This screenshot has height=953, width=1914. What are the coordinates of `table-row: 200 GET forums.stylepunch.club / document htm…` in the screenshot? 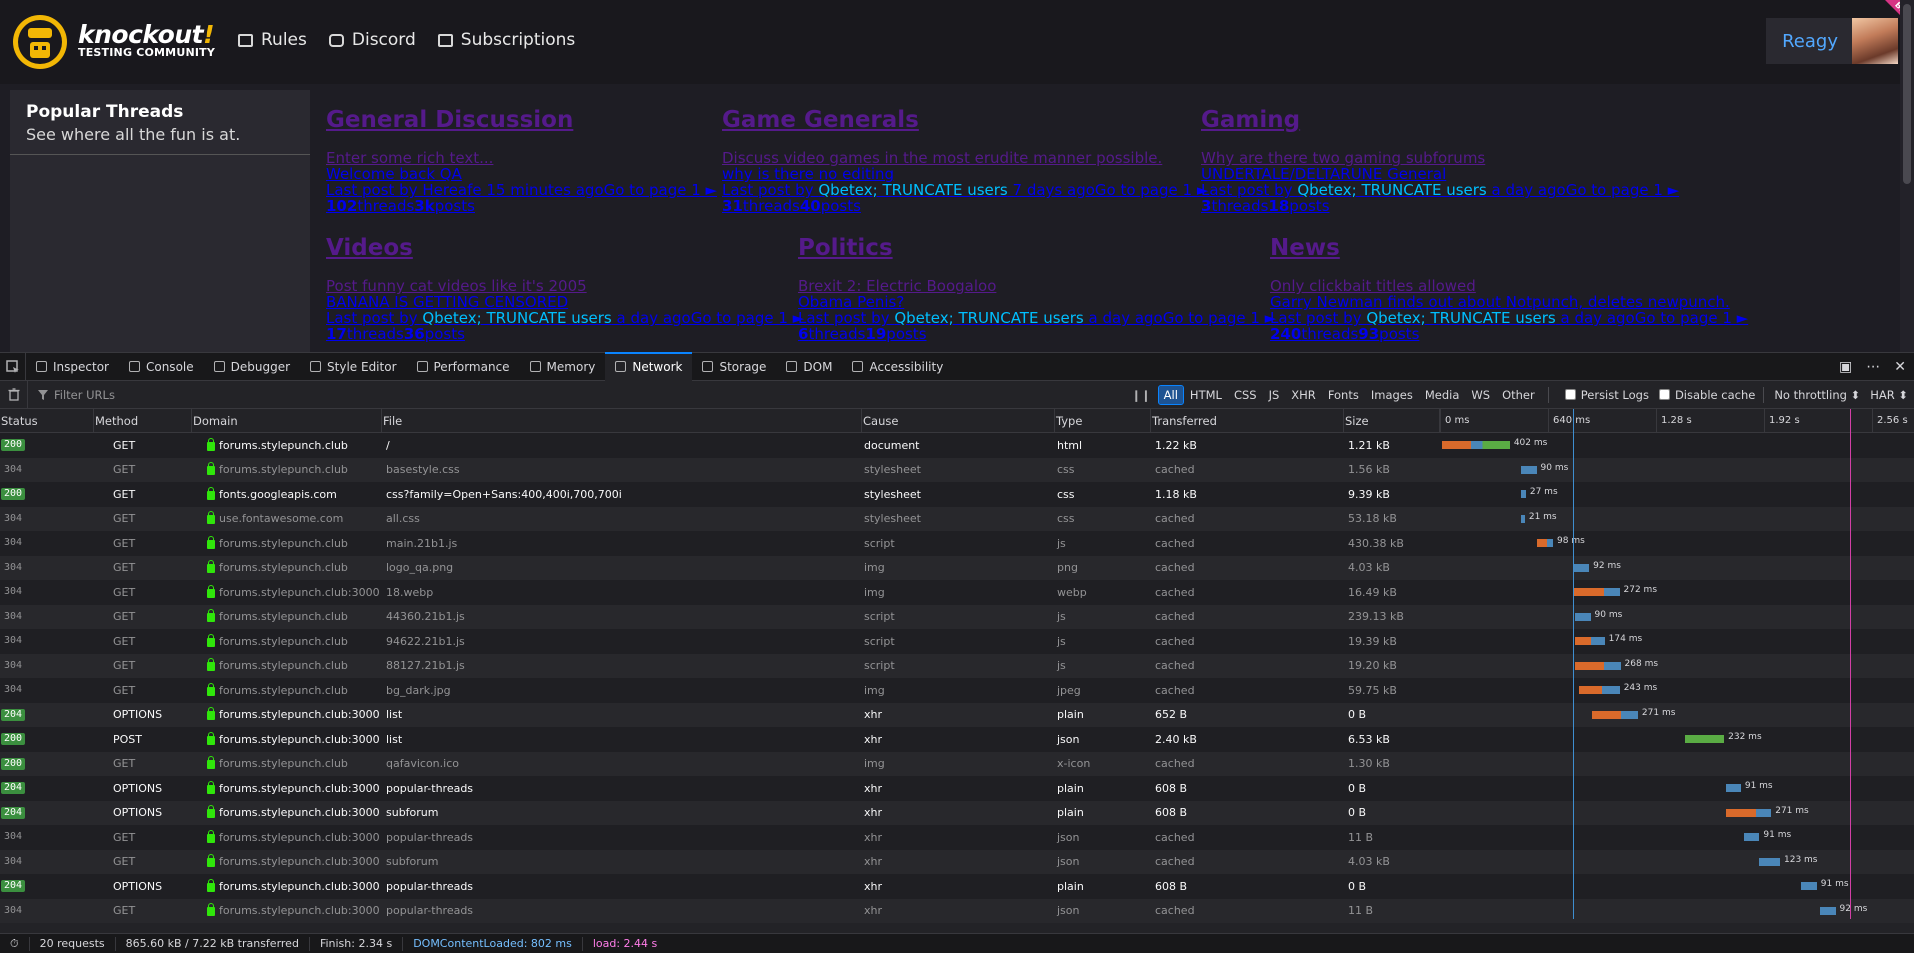 It's located at (957, 445).